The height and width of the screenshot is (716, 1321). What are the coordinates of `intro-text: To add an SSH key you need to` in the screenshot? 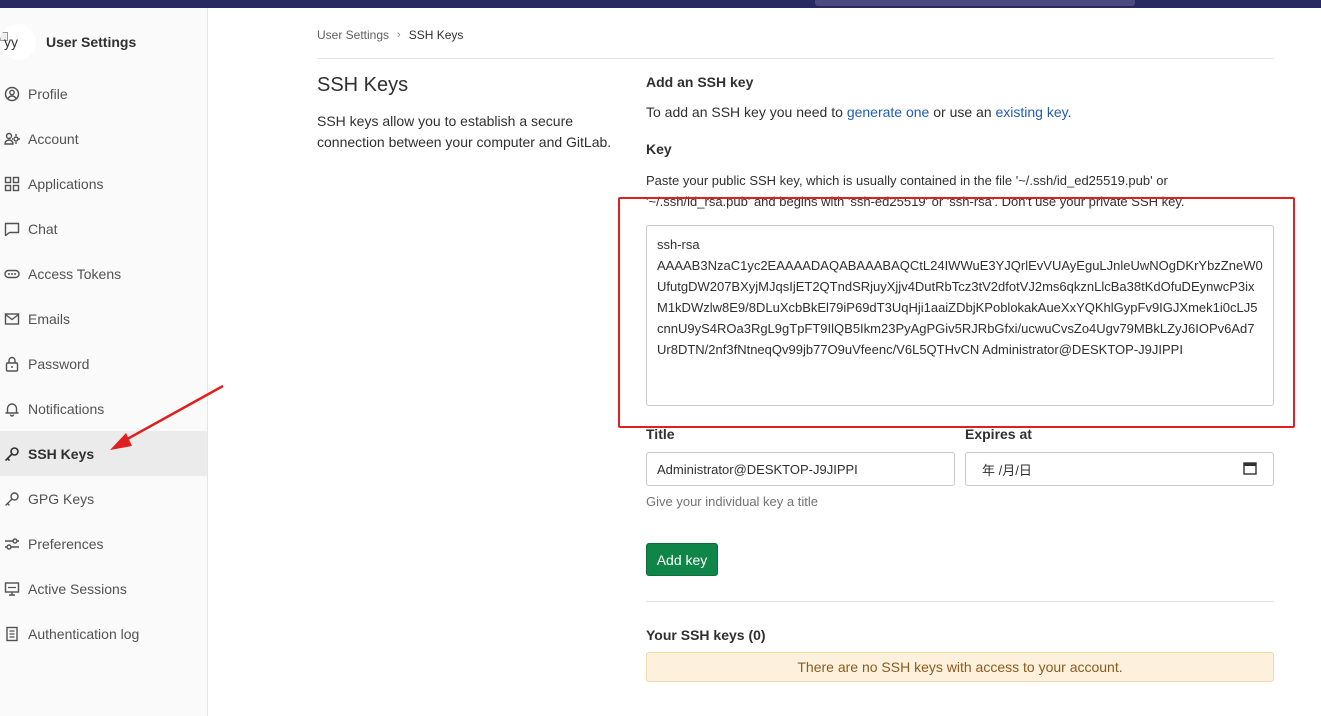 It's located at (746, 112).